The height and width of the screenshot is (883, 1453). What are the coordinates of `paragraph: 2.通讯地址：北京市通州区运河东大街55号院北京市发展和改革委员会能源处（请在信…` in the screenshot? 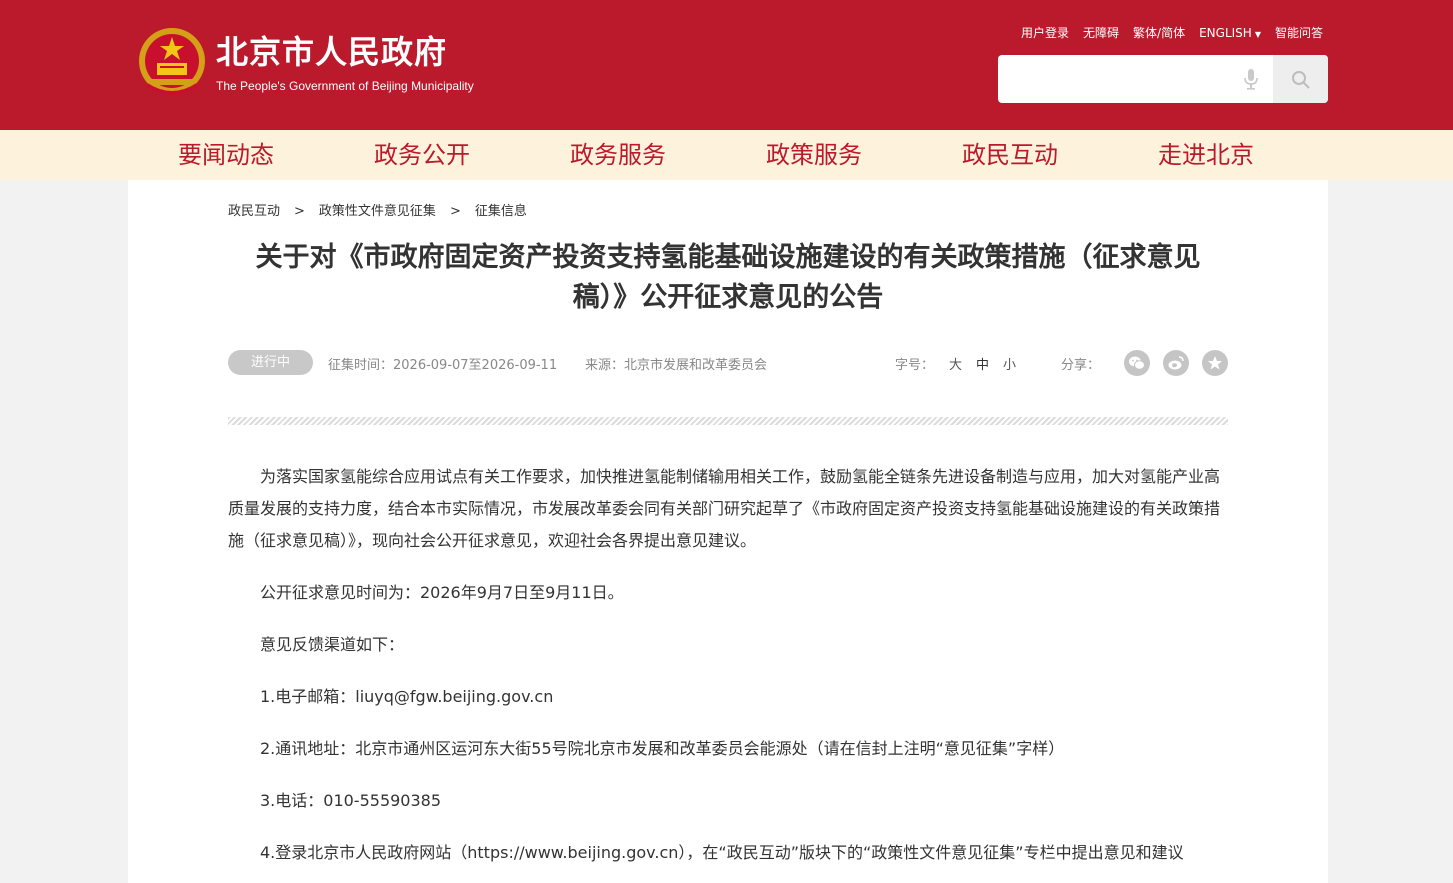 It's located at (662, 748).